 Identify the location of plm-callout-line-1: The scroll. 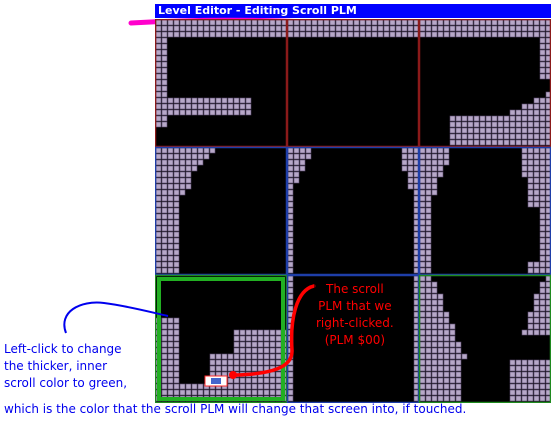
(355, 289).